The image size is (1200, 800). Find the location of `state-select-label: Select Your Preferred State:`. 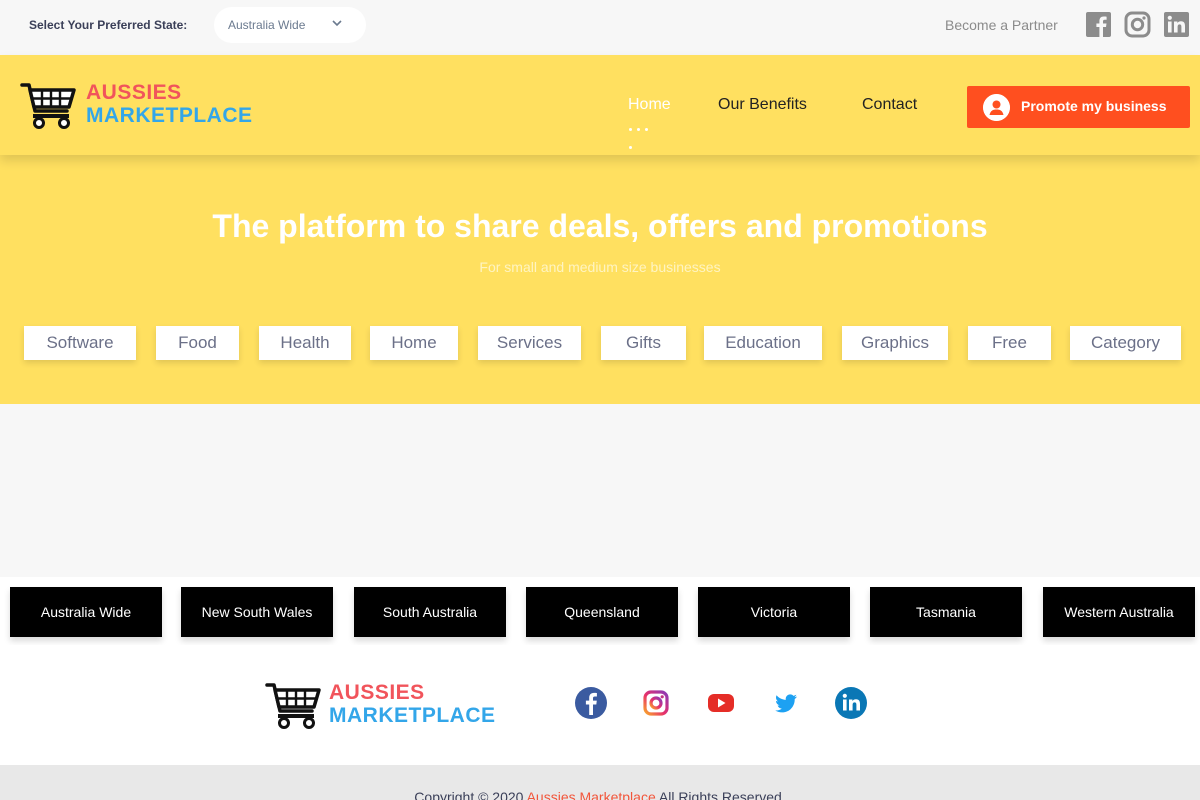

state-select-label: Select Your Preferred State: is located at coordinates (108, 25).